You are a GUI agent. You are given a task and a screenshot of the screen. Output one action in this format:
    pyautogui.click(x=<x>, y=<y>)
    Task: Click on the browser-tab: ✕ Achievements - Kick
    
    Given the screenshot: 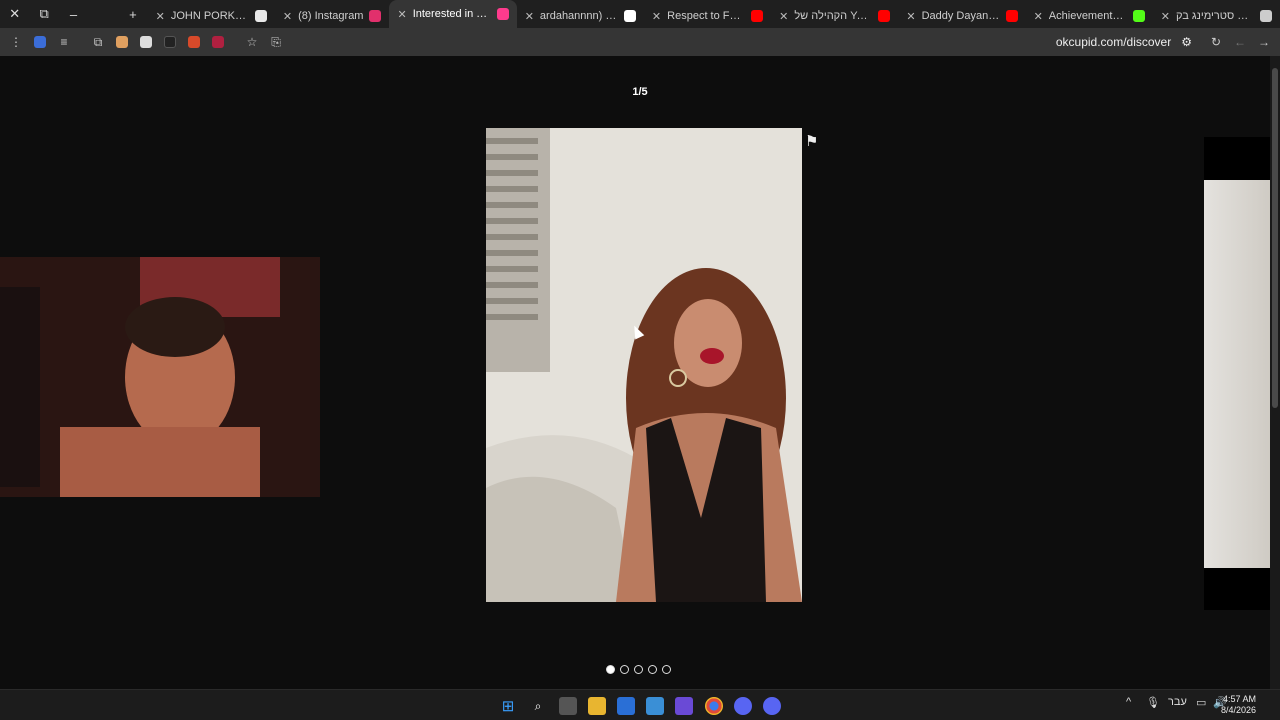 What is the action you would take?
    pyautogui.click(x=1089, y=16)
    